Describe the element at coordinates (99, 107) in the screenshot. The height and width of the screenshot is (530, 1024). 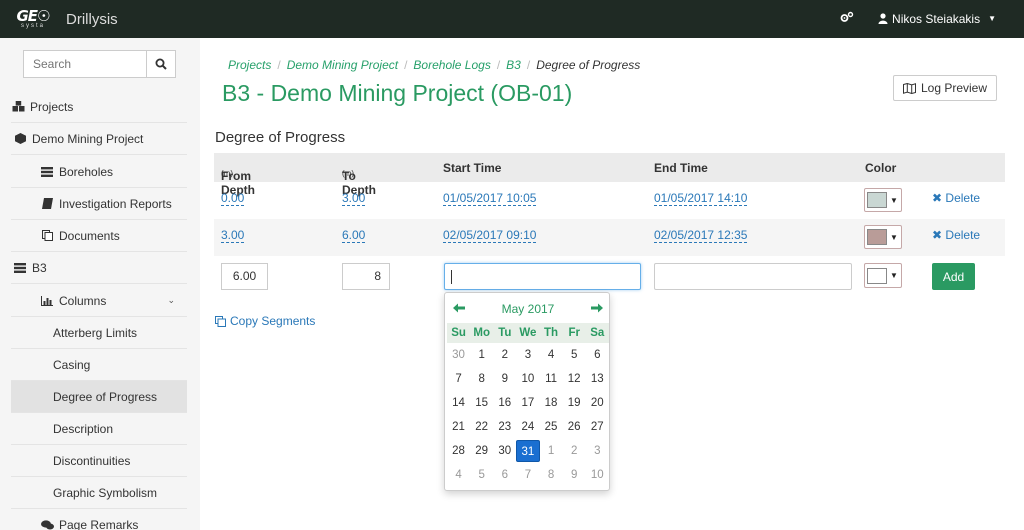
I see `sidebar-item-projects: Projects` at that location.